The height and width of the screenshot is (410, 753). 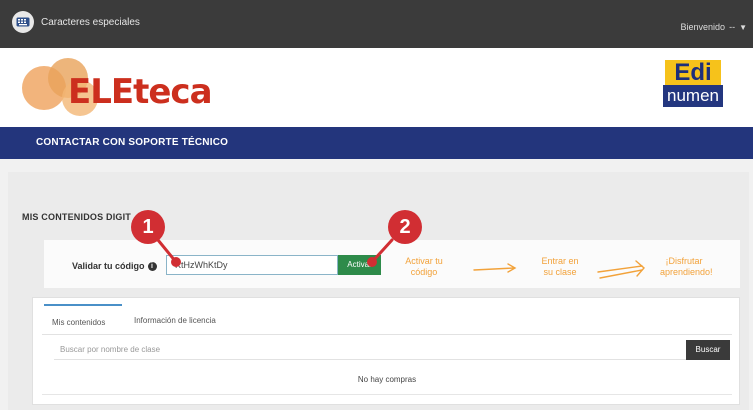 I want to click on class-search-input: Buscar por nombre de clase, so click(x=370, y=350).